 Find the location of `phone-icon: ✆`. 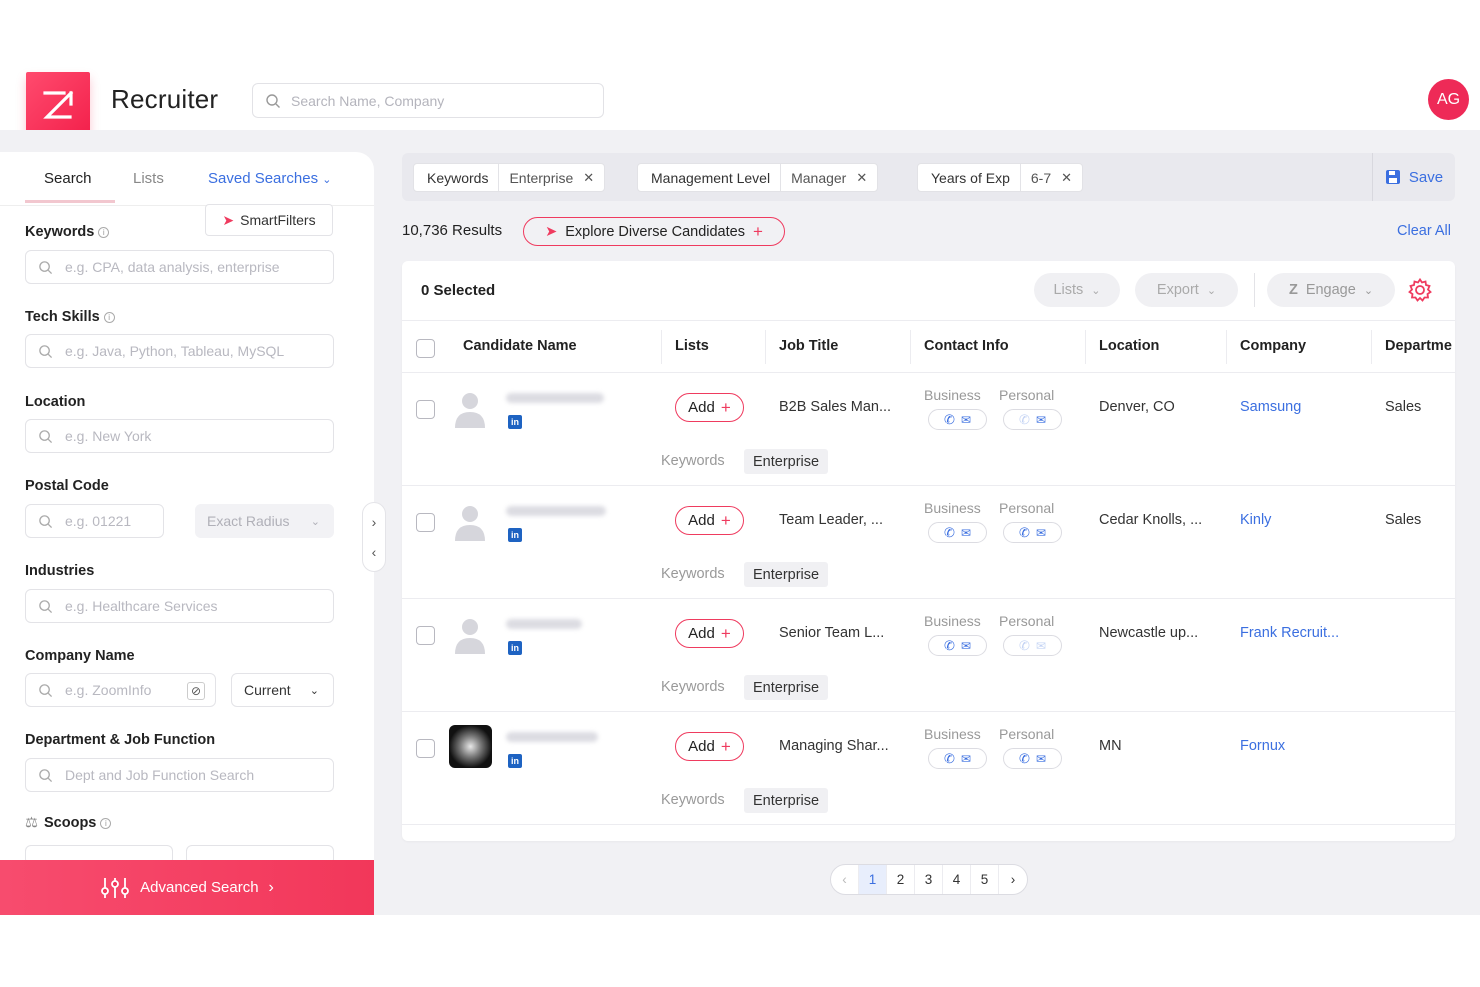

phone-icon: ✆ is located at coordinates (949, 645).